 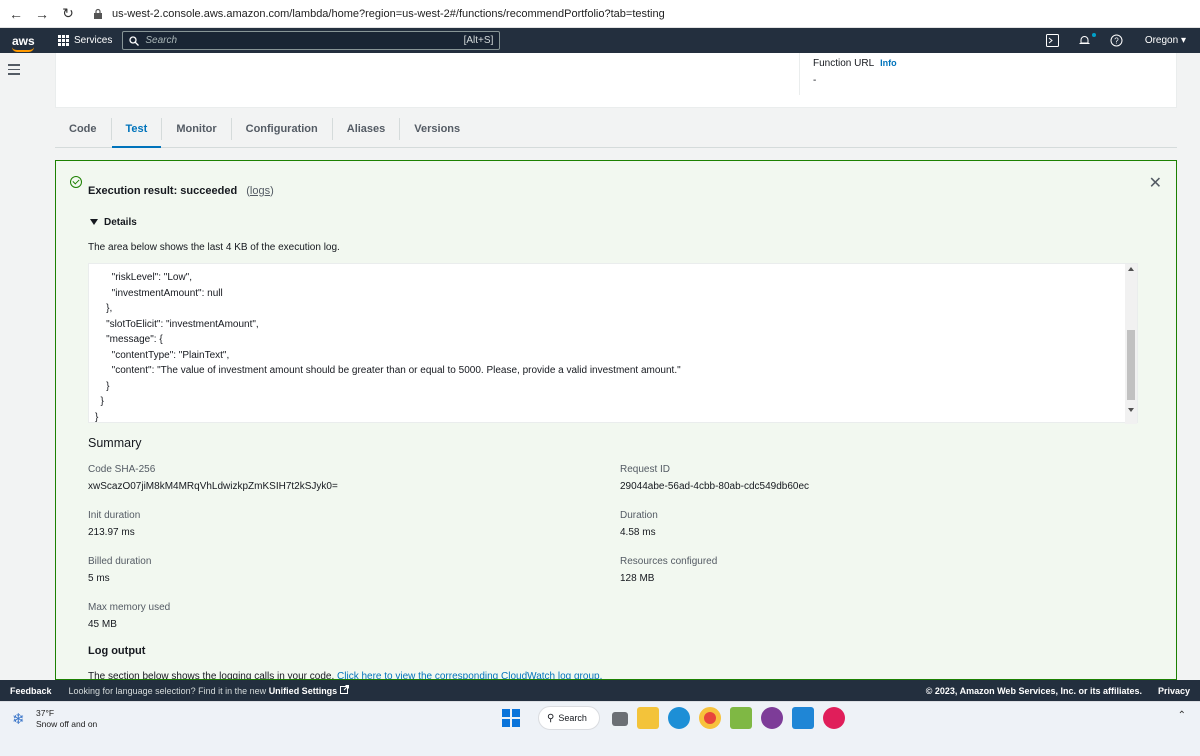 I want to click on max-memory-value: 45 MB, so click(x=102, y=624).